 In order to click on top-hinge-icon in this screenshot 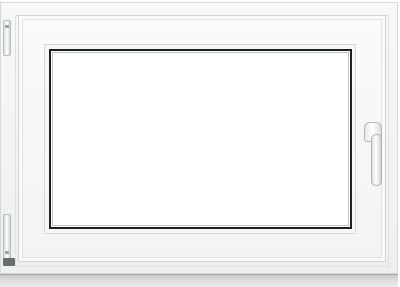, I will do `click(7, 38)`.